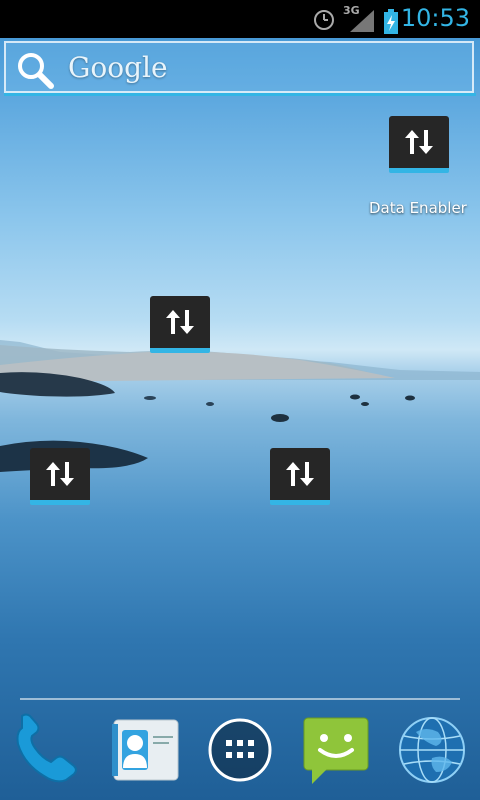 The image size is (480, 800). What do you see at coordinates (435, 18) in the screenshot?
I see `clock: 10:53` at bounding box center [435, 18].